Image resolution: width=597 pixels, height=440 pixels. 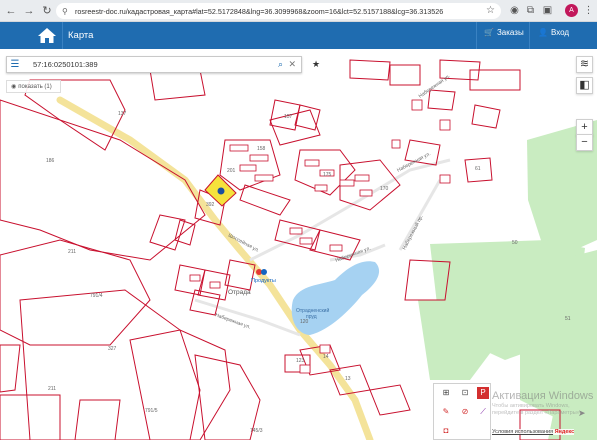 I want to click on map-label-186: 186, so click(x=50, y=161).